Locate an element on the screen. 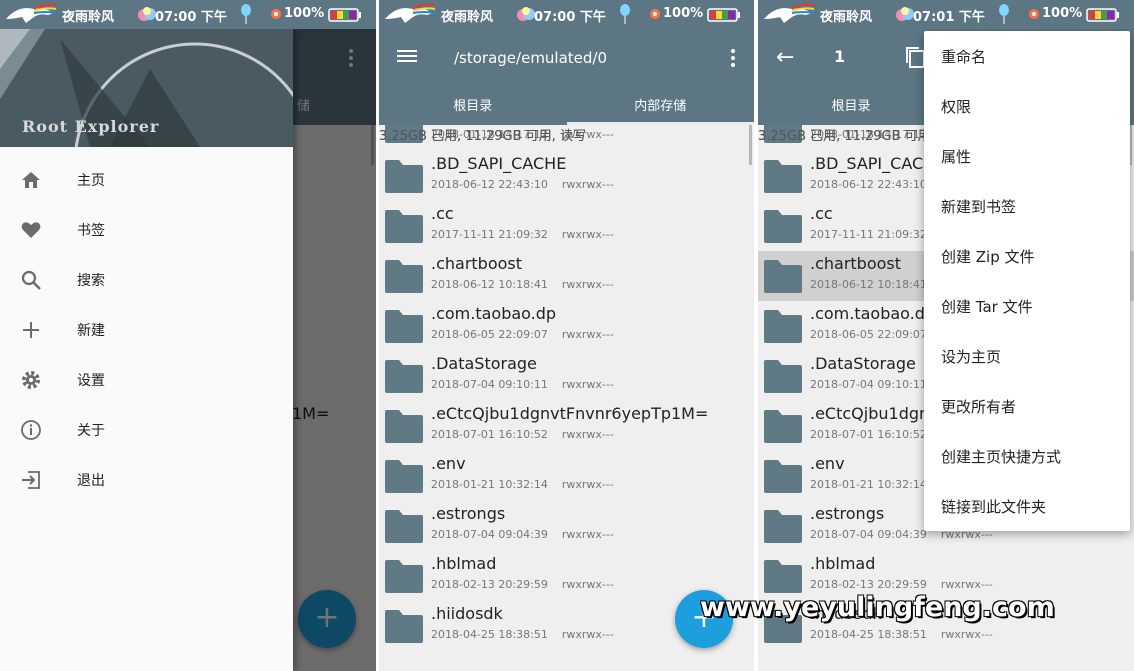 This screenshot has width=1134, height=671. file-meta: 2018-06-12 22:43:10 rwxrwx--- is located at coordinates (522, 184).